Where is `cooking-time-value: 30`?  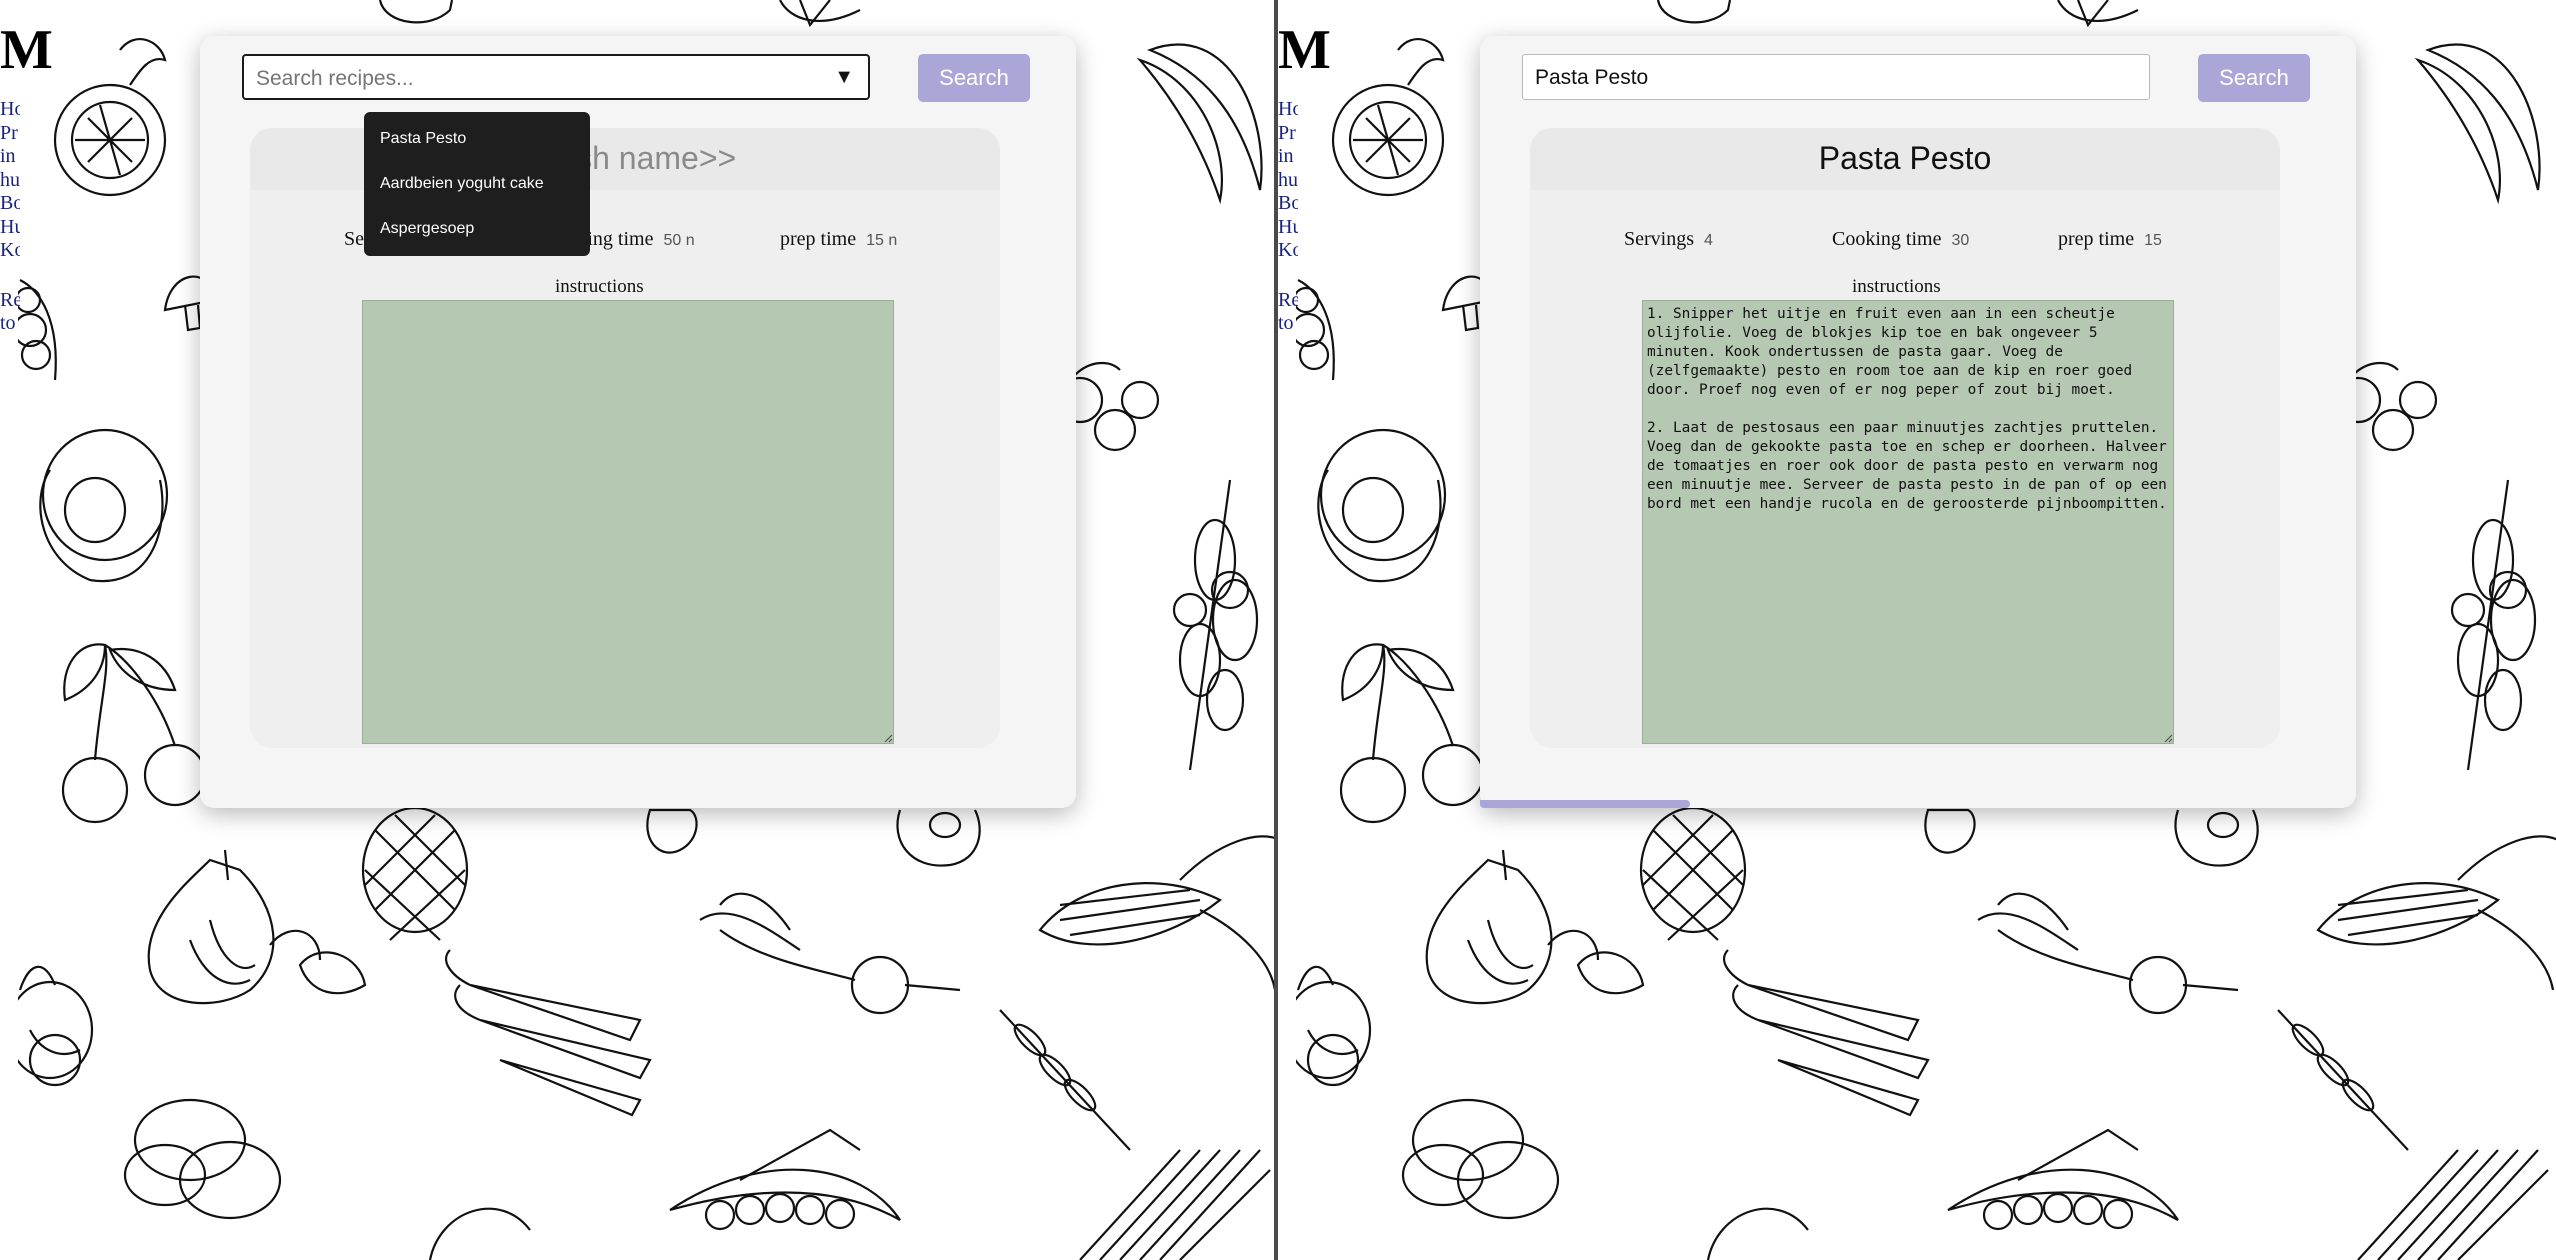
cooking-time-value: 30 is located at coordinates (1960, 240).